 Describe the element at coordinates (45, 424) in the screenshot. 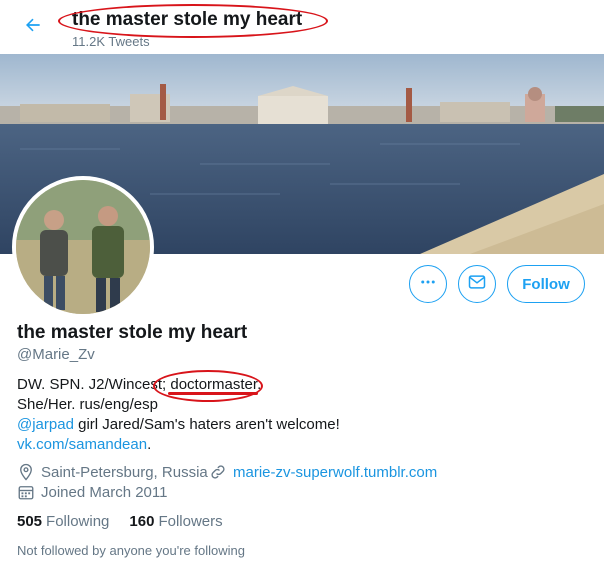

I see `mention-link: @jarpad` at that location.